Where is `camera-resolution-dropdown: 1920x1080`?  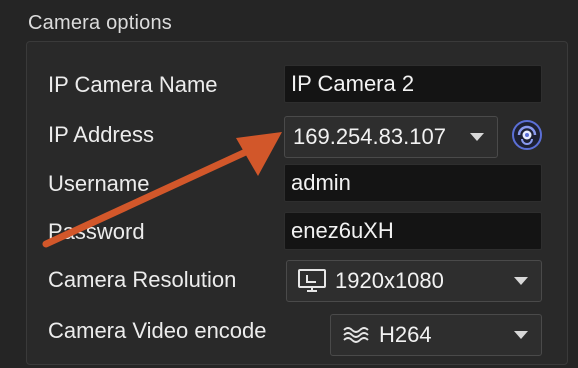 camera-resolution-dropdown: 1920x1080 is located at coordinates (414, 281).